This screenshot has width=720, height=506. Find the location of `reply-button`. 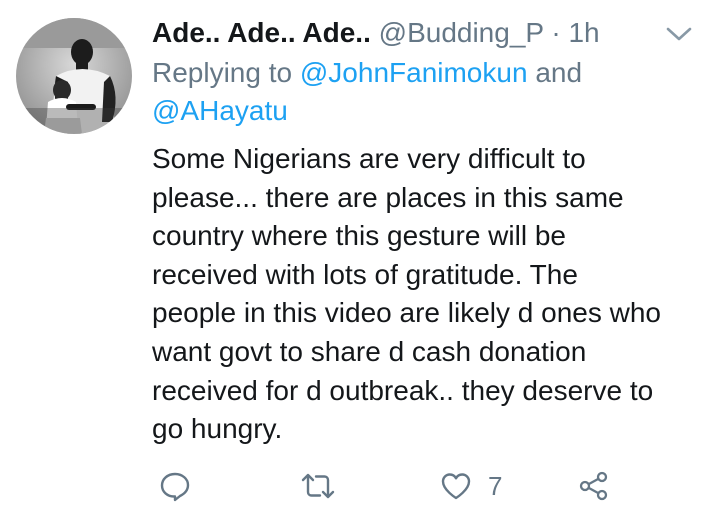

reply-button is located at coordinates (175, 486).